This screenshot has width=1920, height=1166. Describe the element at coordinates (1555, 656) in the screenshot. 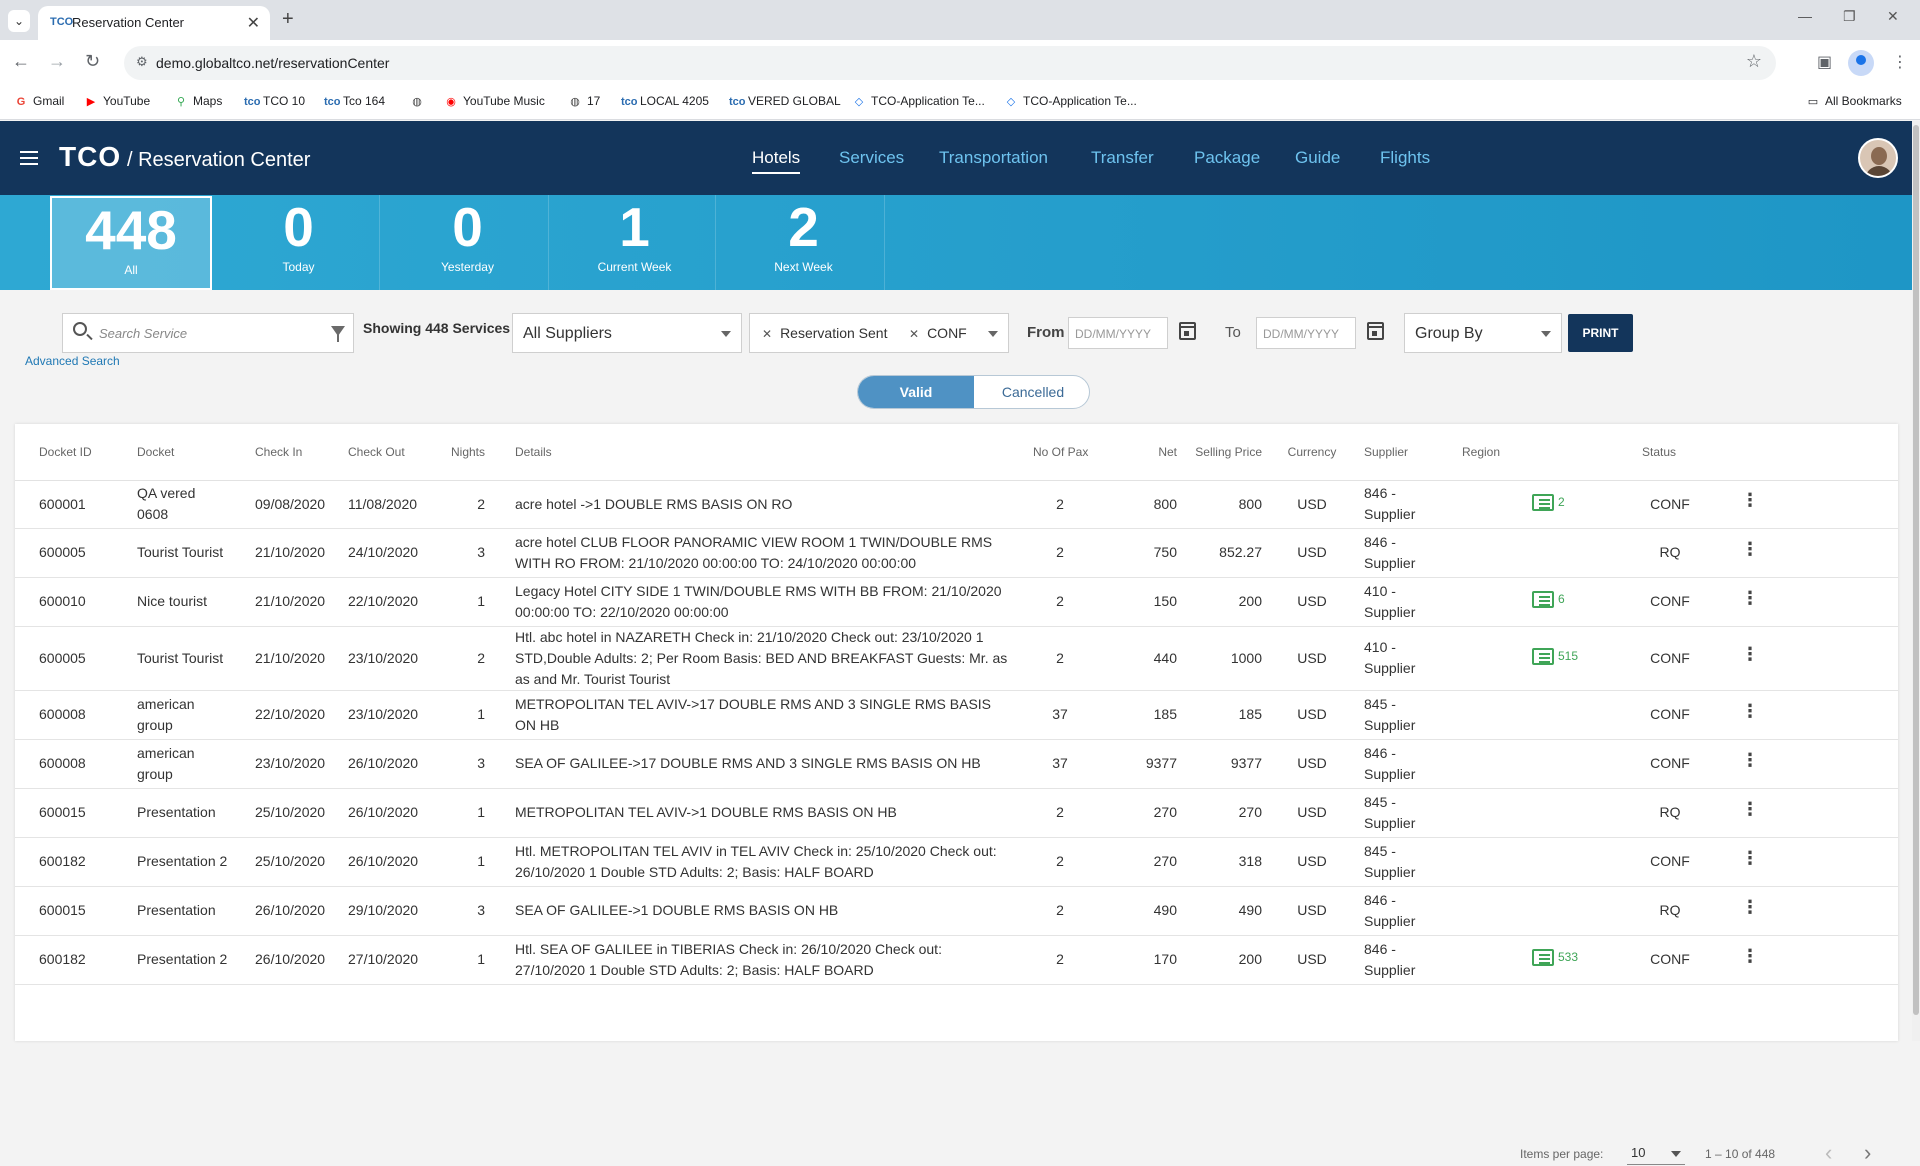

I see `notes-badge: 515` at that location.